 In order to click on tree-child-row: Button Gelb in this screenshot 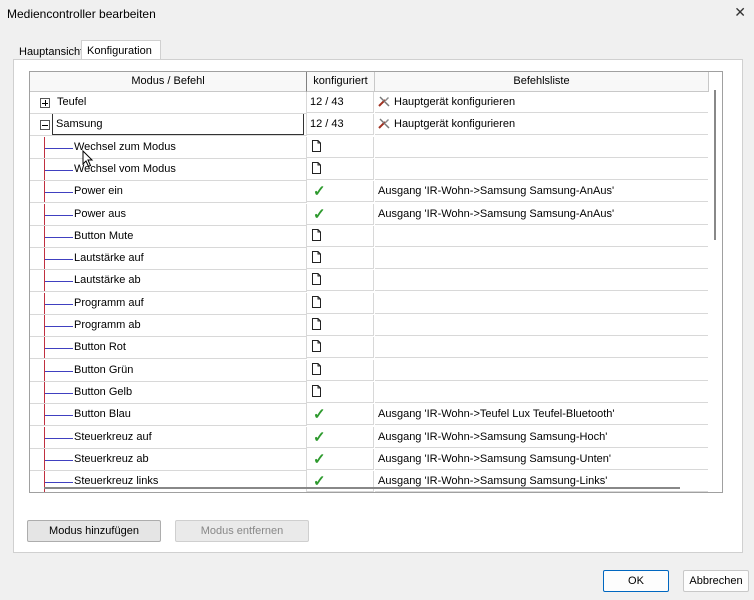, I will do `click(369, 392)`.